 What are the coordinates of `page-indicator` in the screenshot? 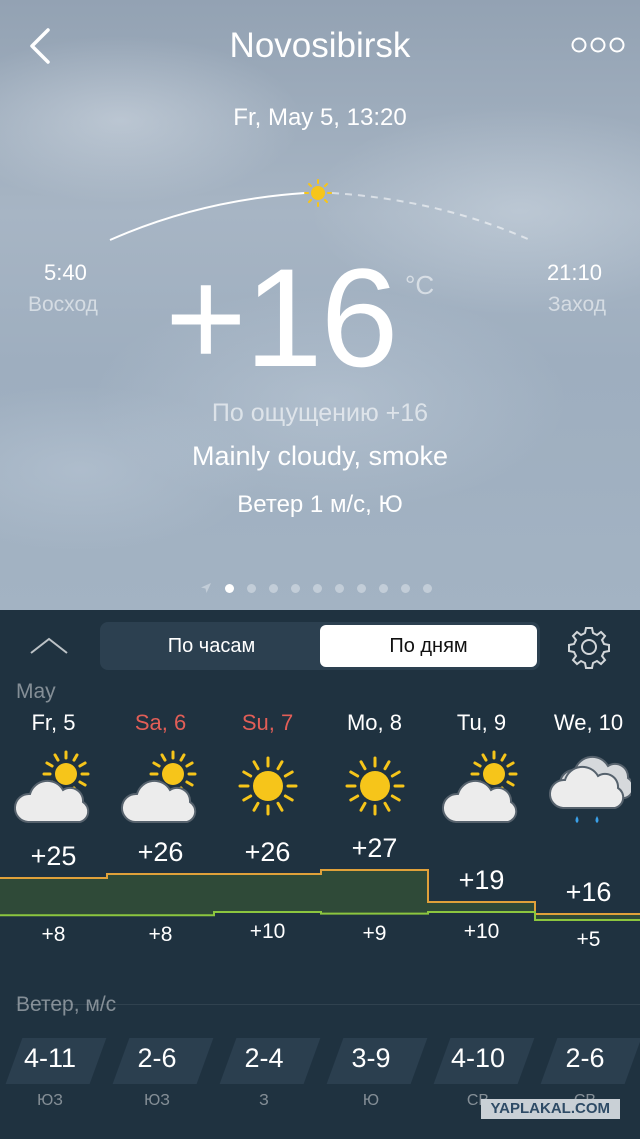 It's located at (316, 588).